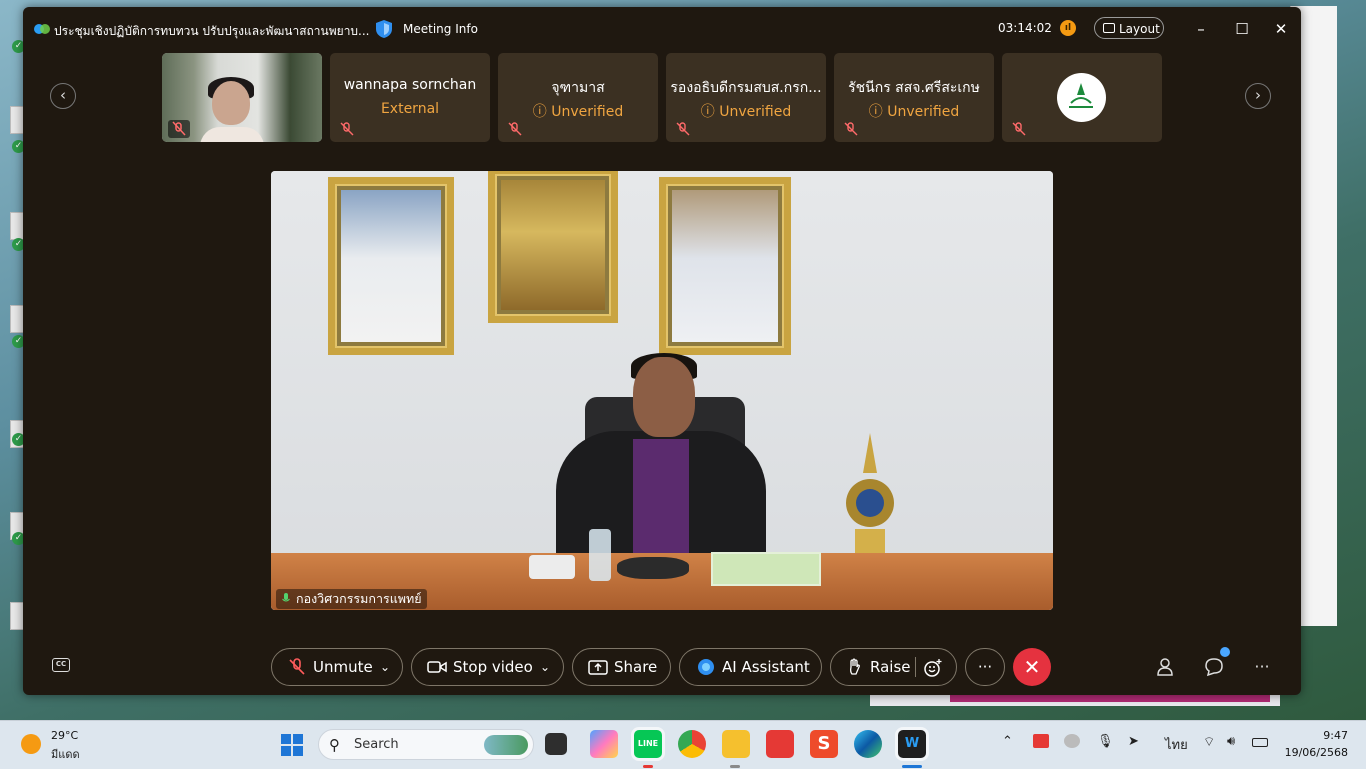  What do you see at coordinates (1166, 667) in the screenshot?
I see `participants-icon` at bounding box center [1166, 667].